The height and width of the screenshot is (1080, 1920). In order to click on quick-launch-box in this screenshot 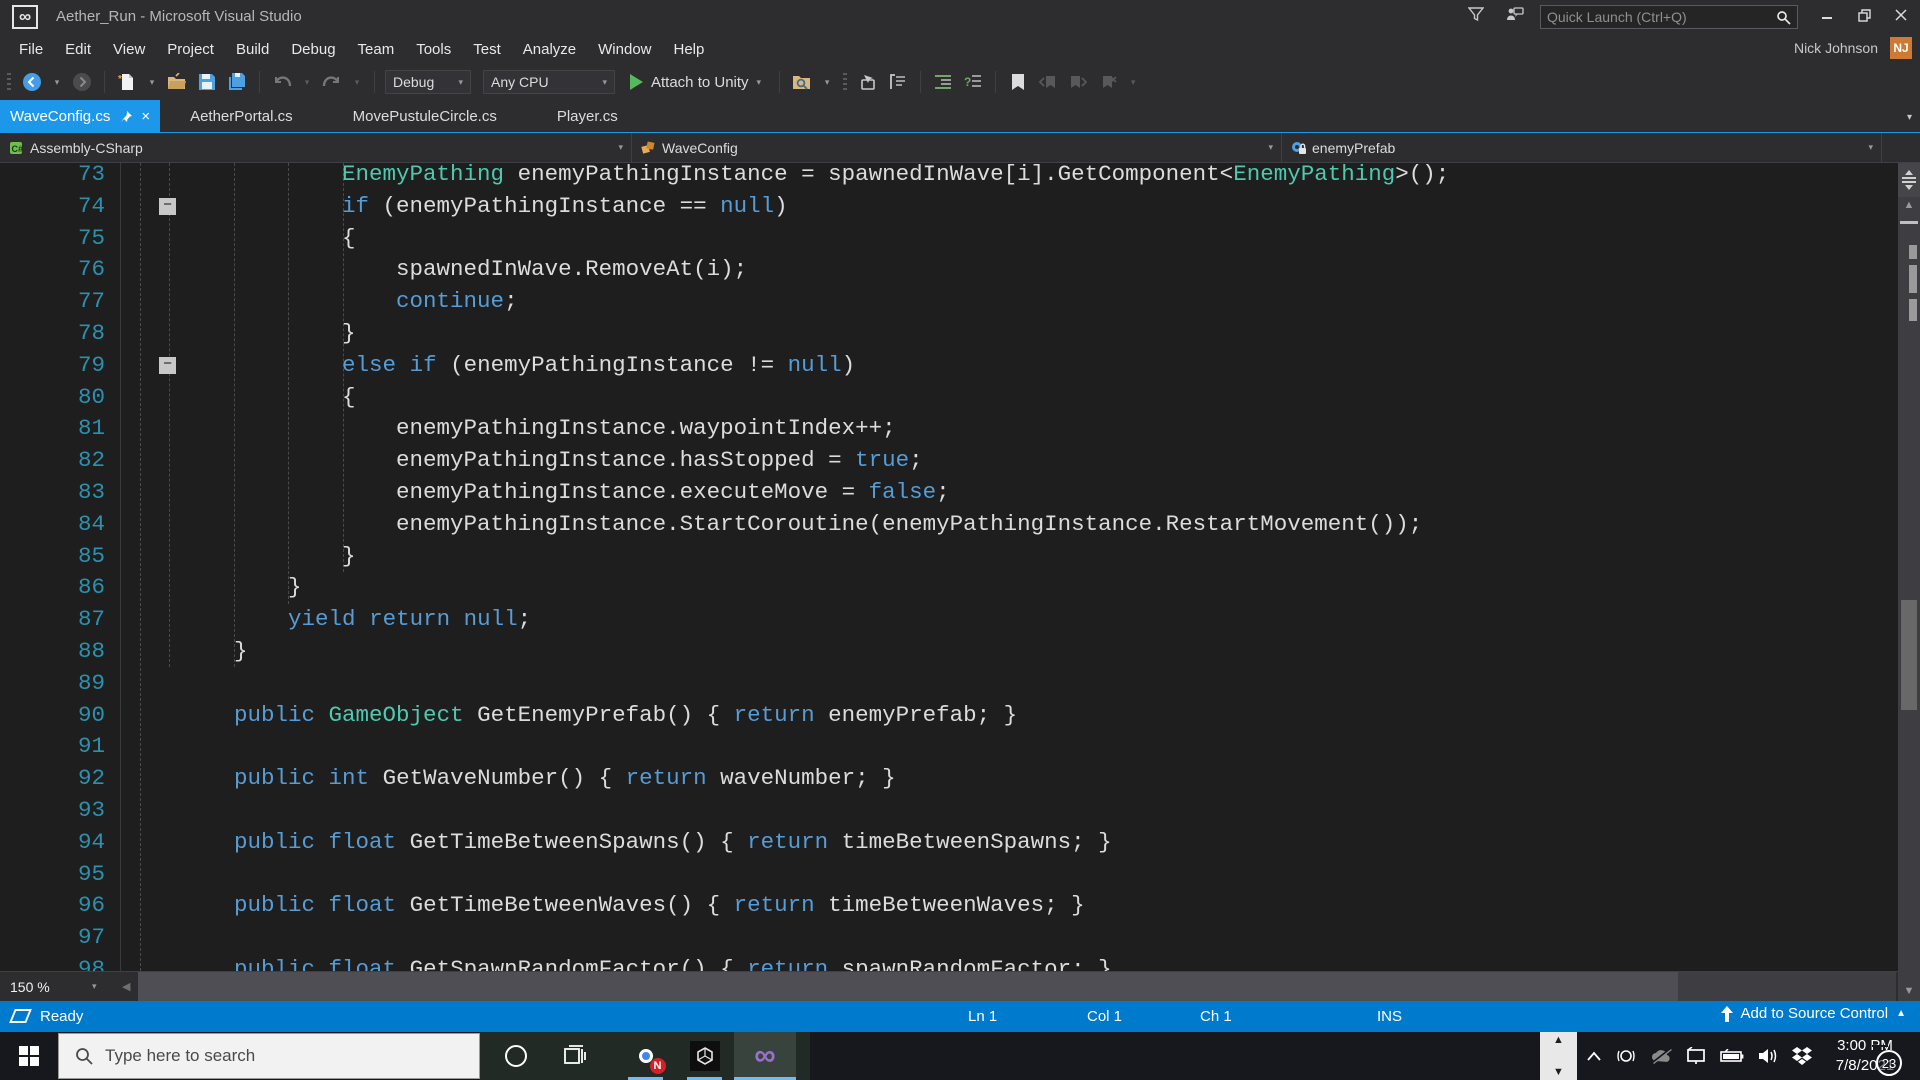, I will do `click(1669, 17)`.